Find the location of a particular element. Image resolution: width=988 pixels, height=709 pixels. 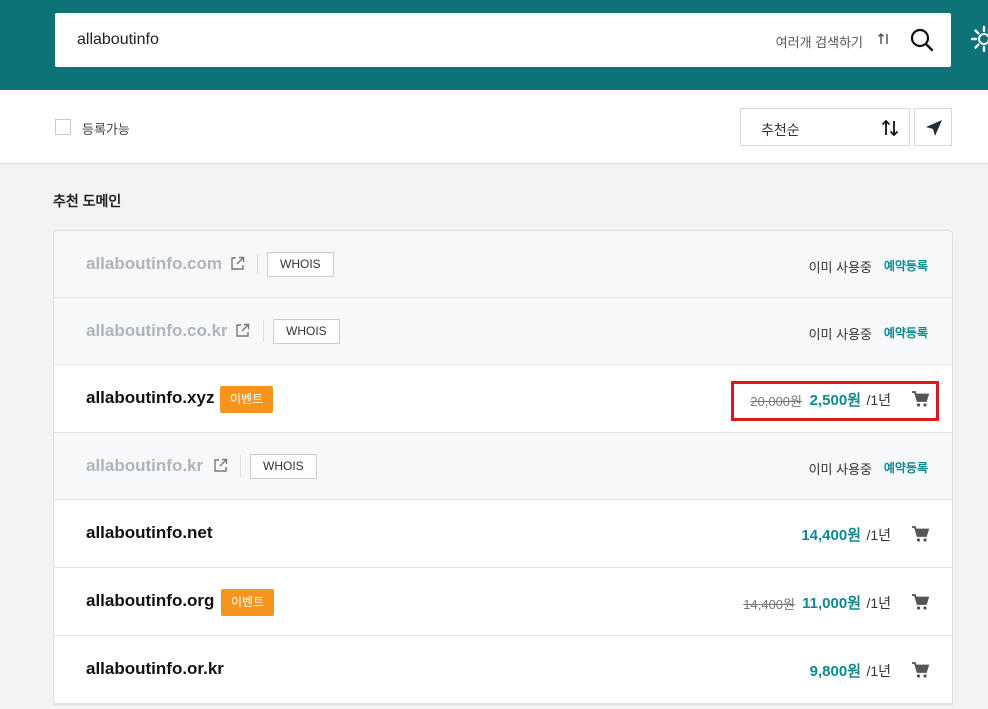

domain-name: allaboutinfo.co.kr is located at coordinates (157, 330).